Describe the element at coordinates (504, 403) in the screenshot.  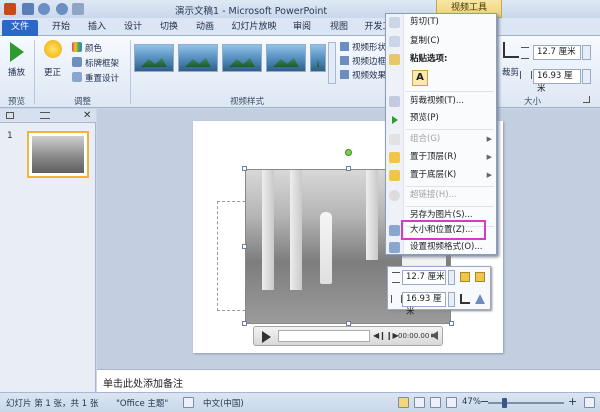
I see `zoom-slider-thumb` at that location.